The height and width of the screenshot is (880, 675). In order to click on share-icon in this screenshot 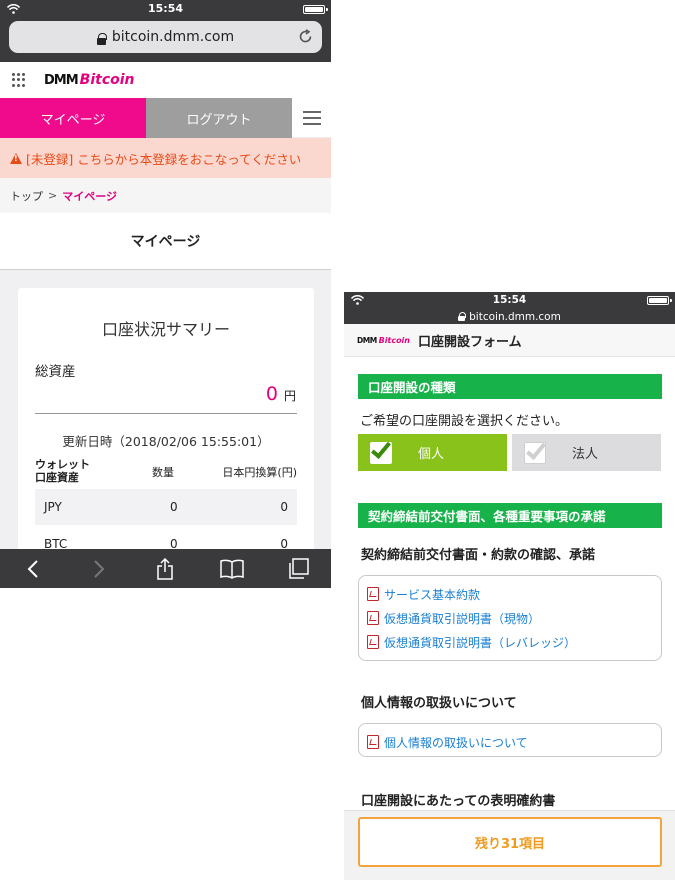, I will do `click(165, 569)`.